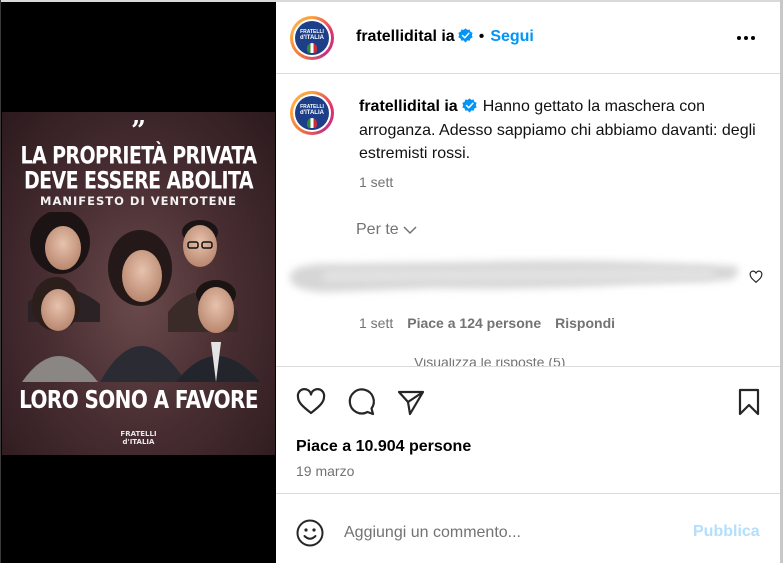 The image size is (783, 563). I want to click on reply-button: Rispondi, so click(585, 323).